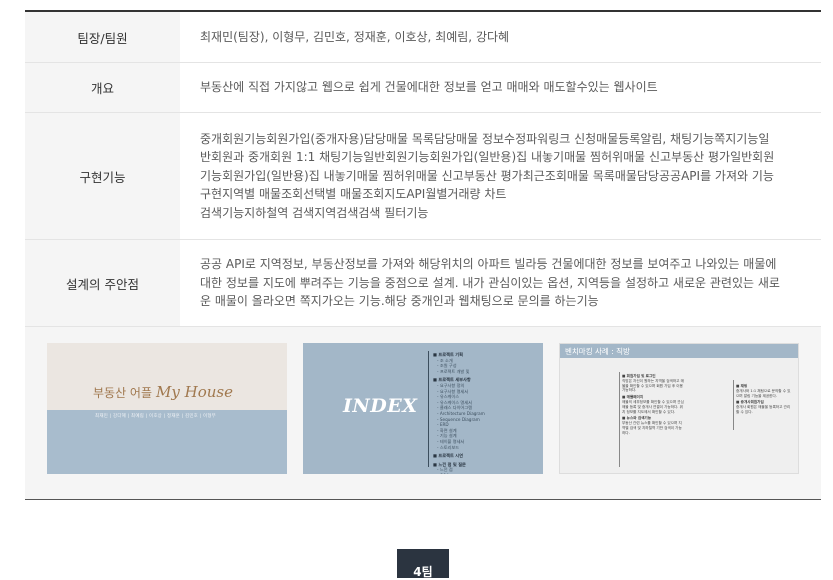 The height and width of the screenshot is (580, 833). Describe the element at coordinates (163, 392) in the screenshot. I see `slide-title: 부동산 어플 My House` at that location.